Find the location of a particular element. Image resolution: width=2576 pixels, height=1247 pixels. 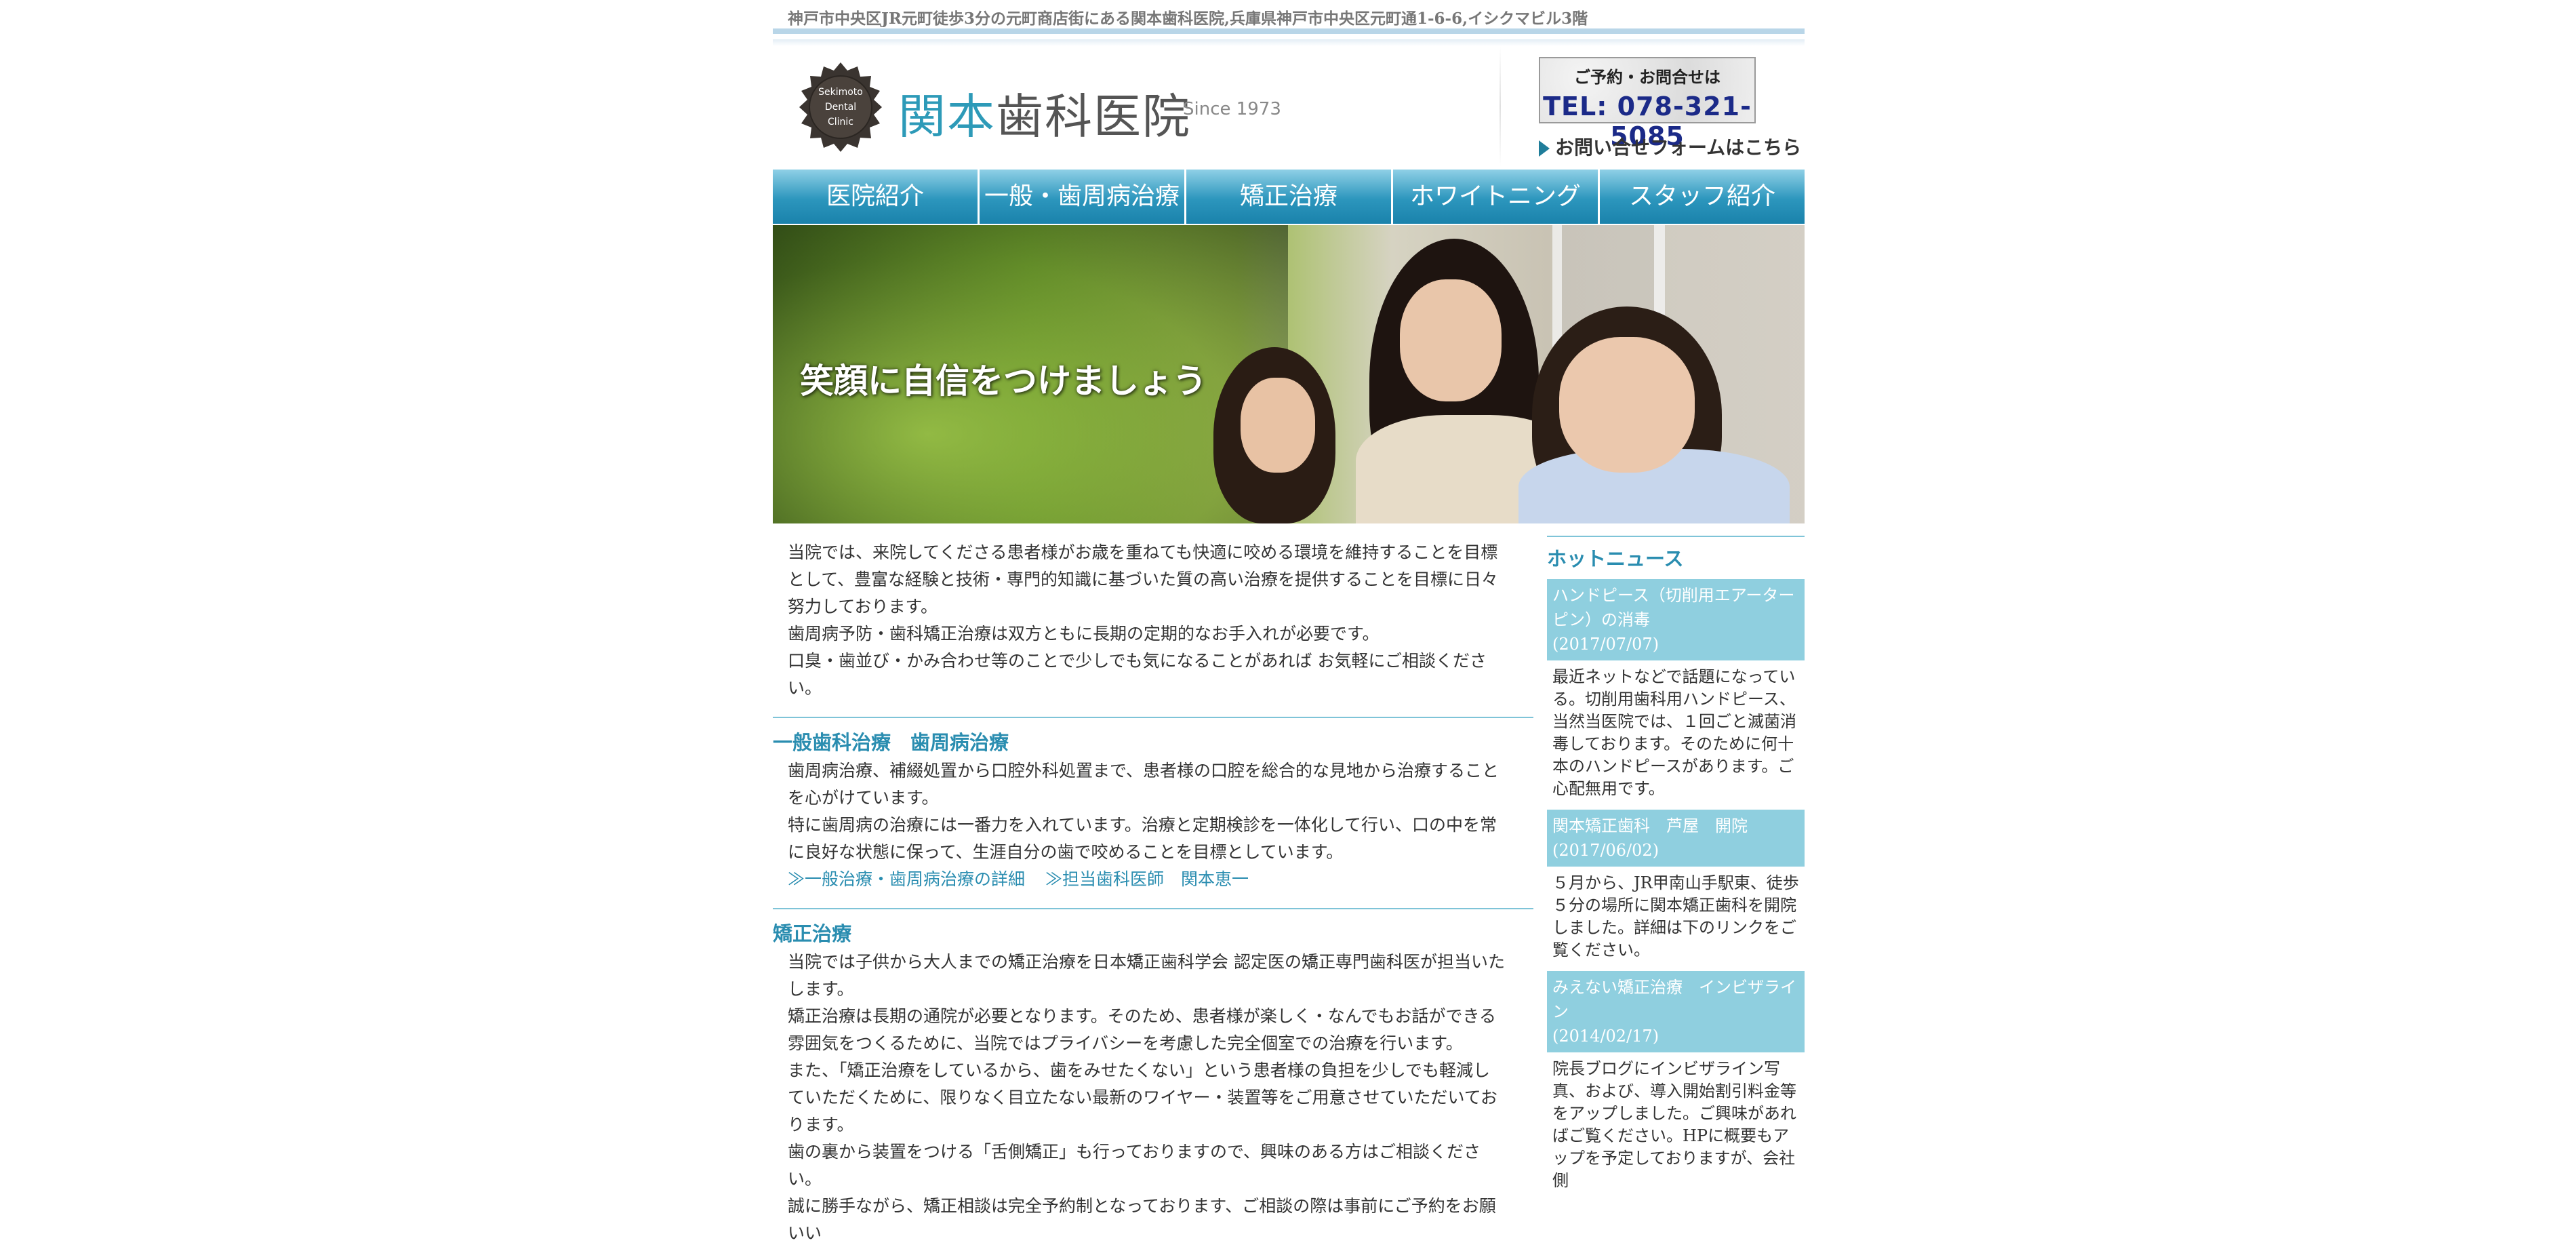

hero-woman-face is located at coordinates (1451, 340).